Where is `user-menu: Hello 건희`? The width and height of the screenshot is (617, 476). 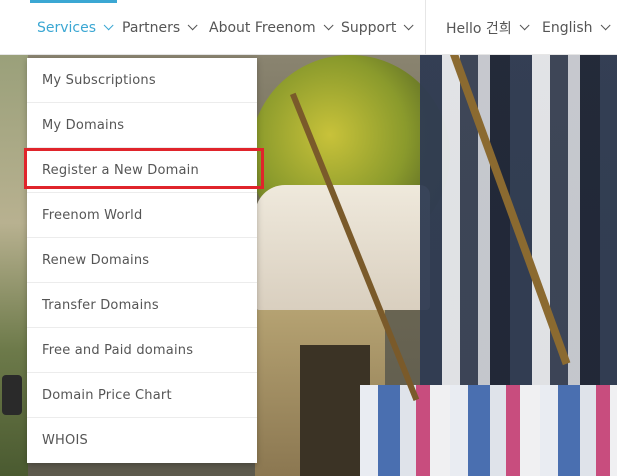
user-menu: Hello 건희 is located at coordinates (488, 27).